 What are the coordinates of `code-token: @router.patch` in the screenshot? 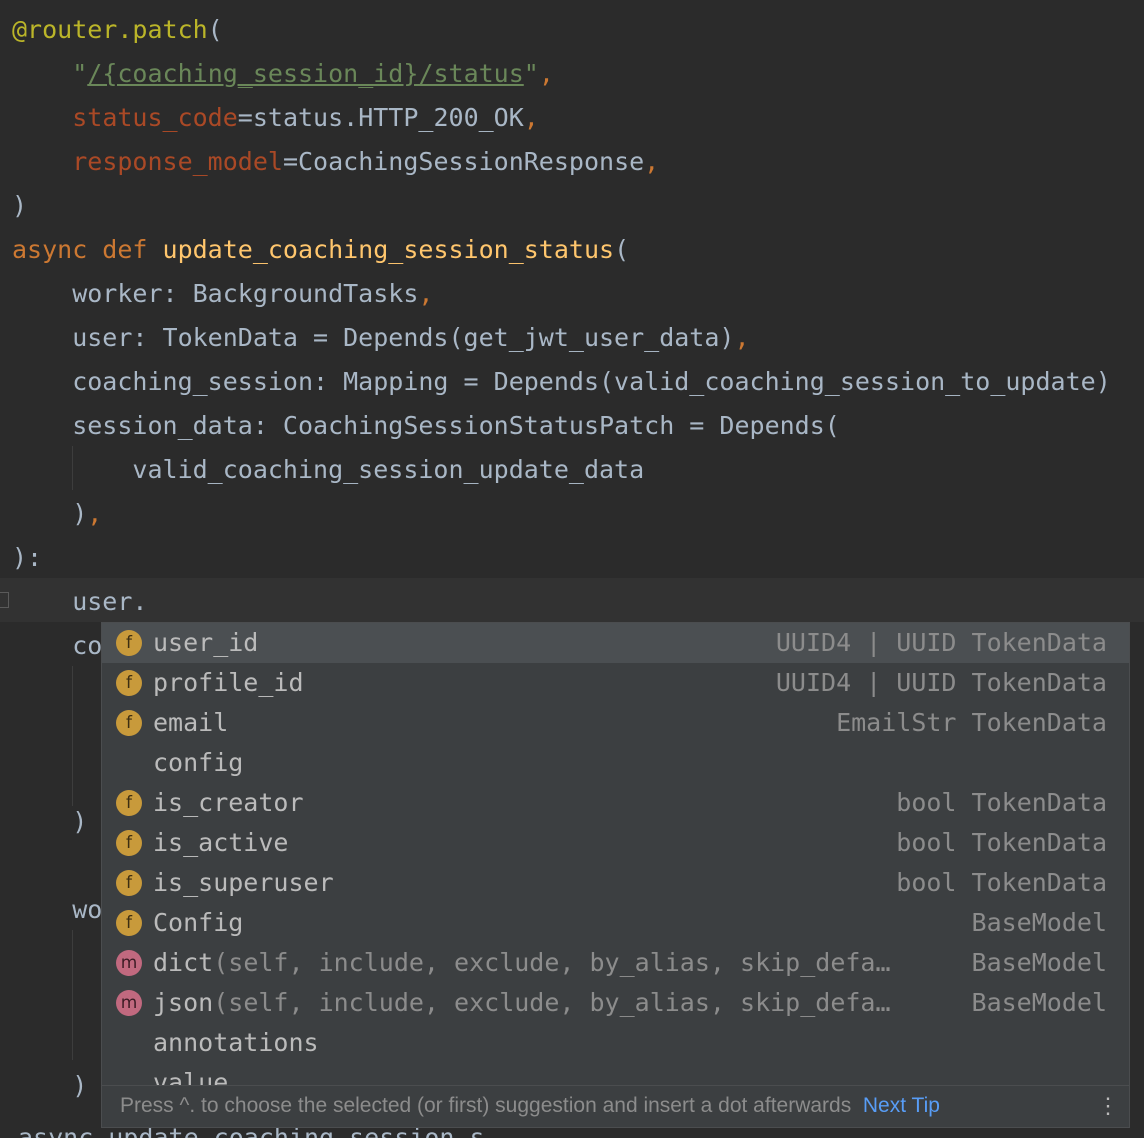 It's located at (110, 29).